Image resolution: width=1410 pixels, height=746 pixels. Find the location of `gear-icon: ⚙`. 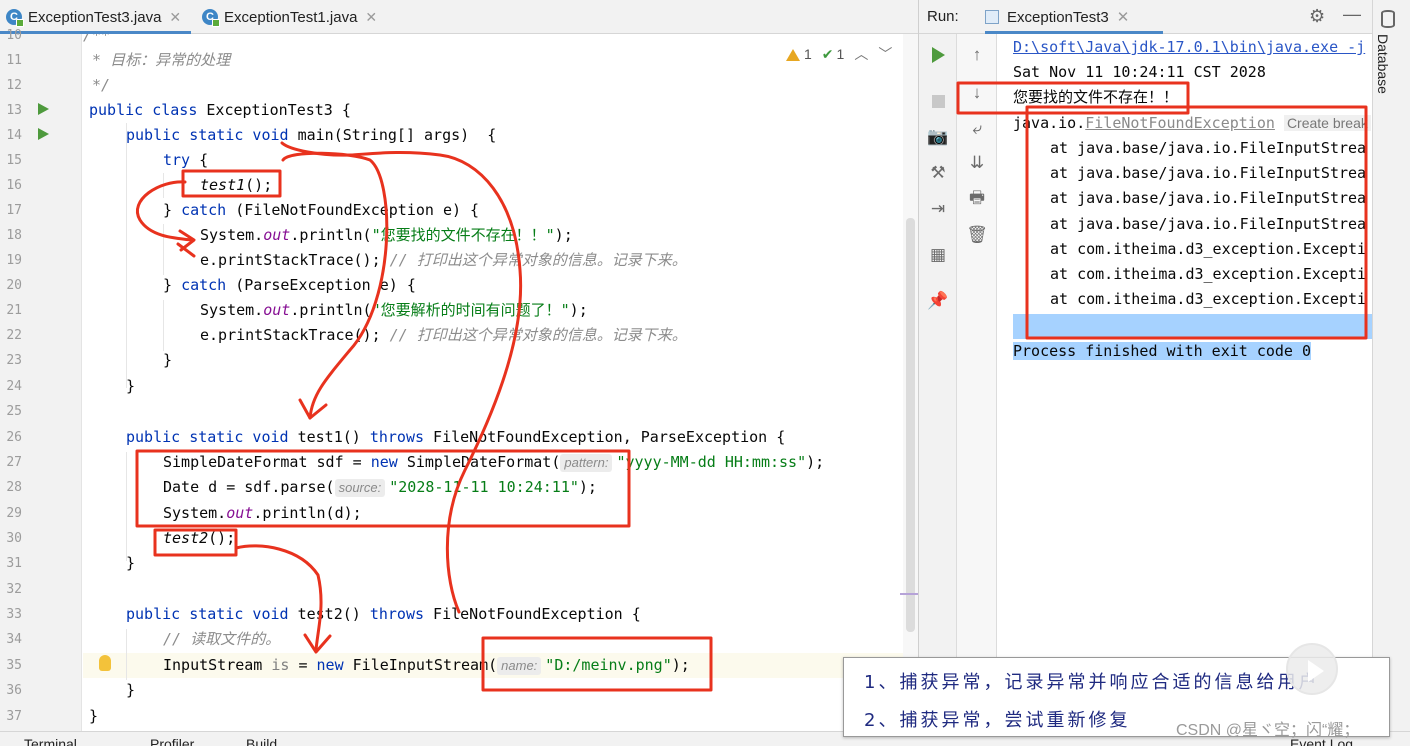

gear-icon: ⚙ is located at coordinates (1317, 16).